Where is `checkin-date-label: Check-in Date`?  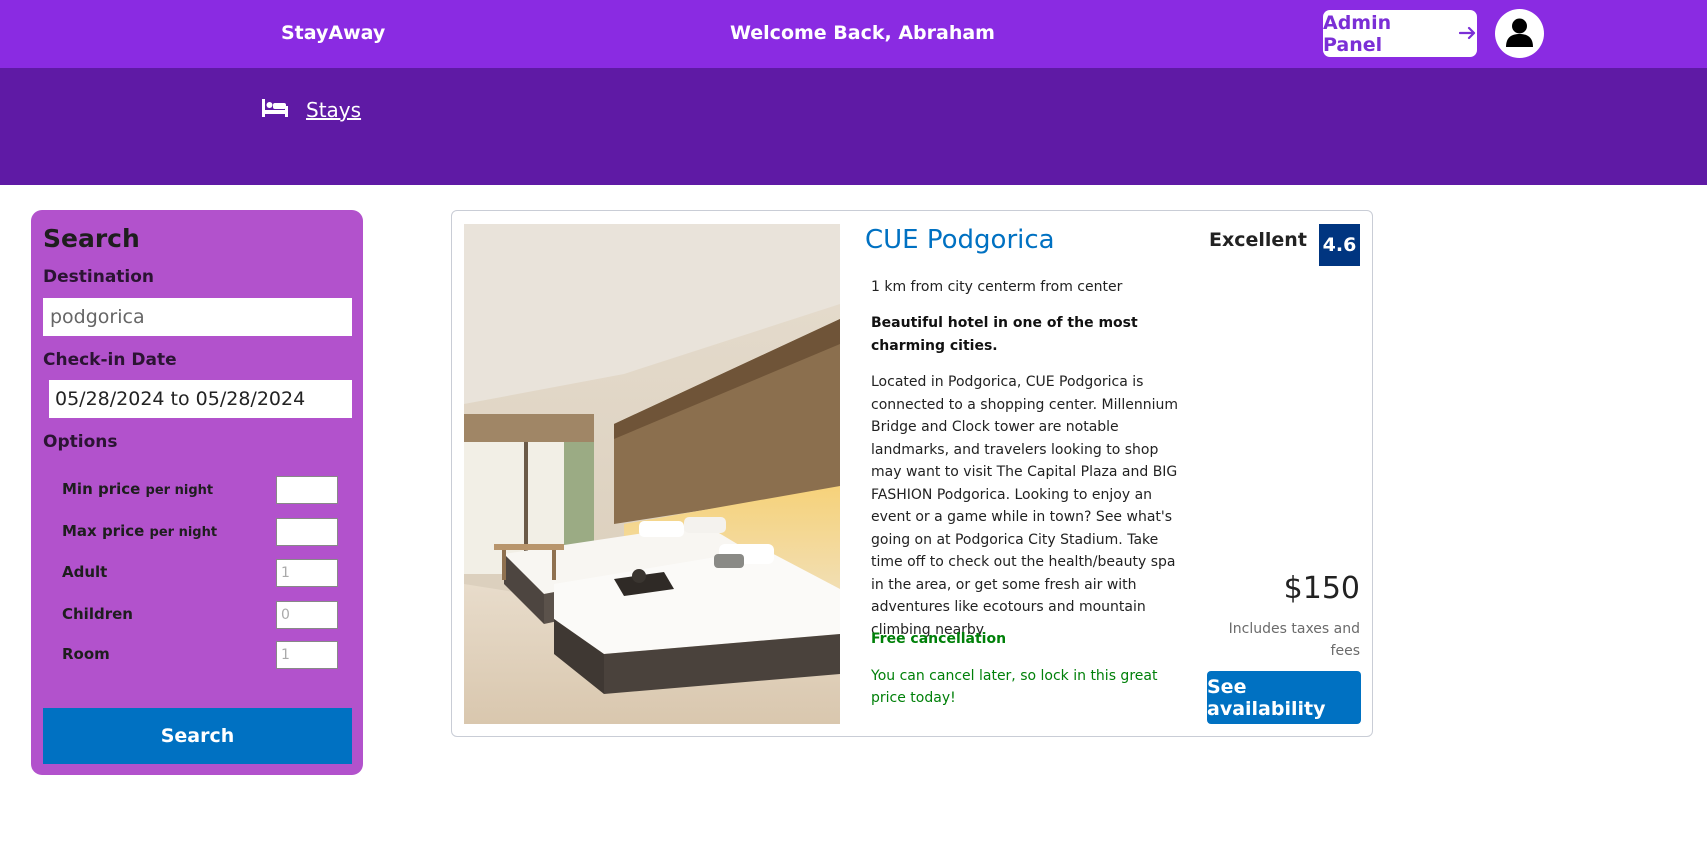 checkin-date-label: Check-in Date is located at coordinates (110, 360).